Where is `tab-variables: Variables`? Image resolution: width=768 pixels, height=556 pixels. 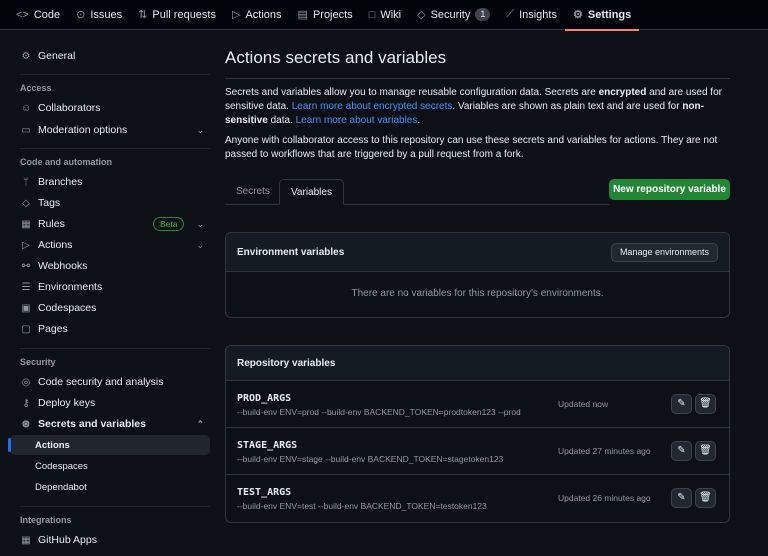 tab-variables: Variables is located at coordinates (311, 192).